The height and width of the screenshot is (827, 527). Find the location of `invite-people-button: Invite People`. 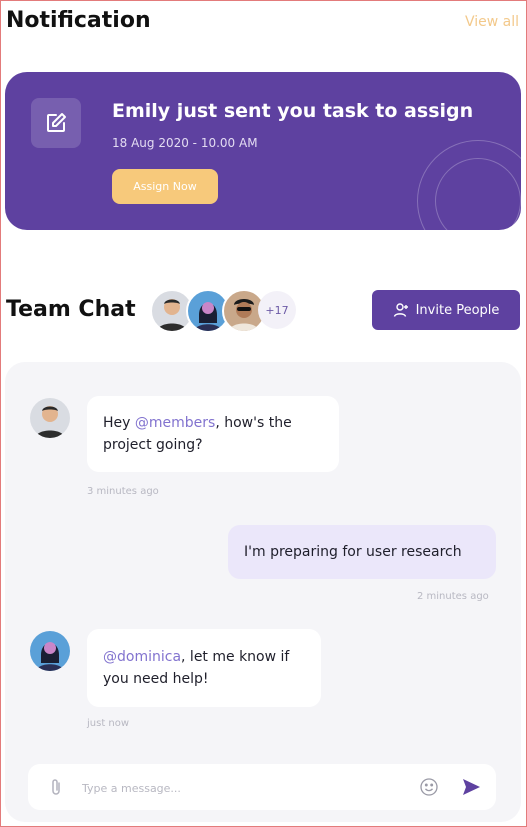

invite-people-button: Invite People is located at coordinates (446, 310).